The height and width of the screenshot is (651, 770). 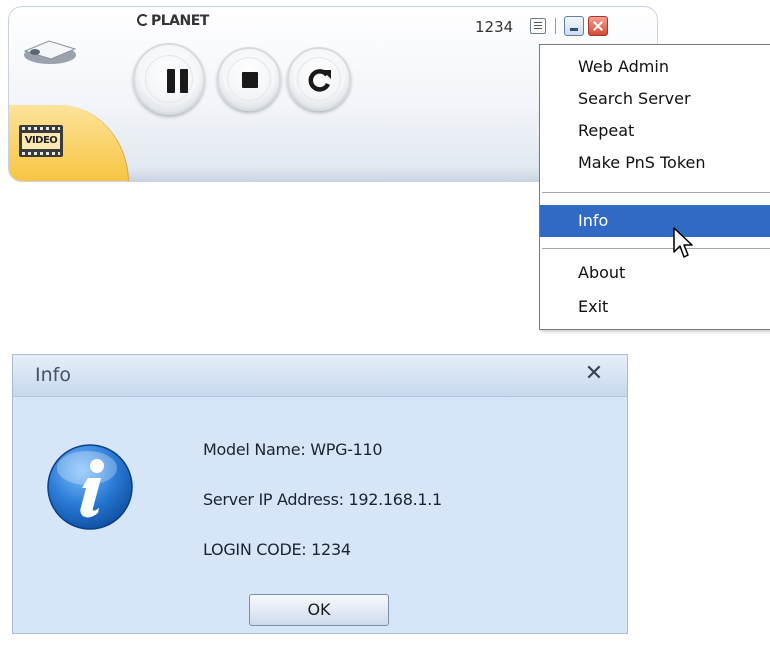 I want to click on pause-icon, so click(x=178, y=81).